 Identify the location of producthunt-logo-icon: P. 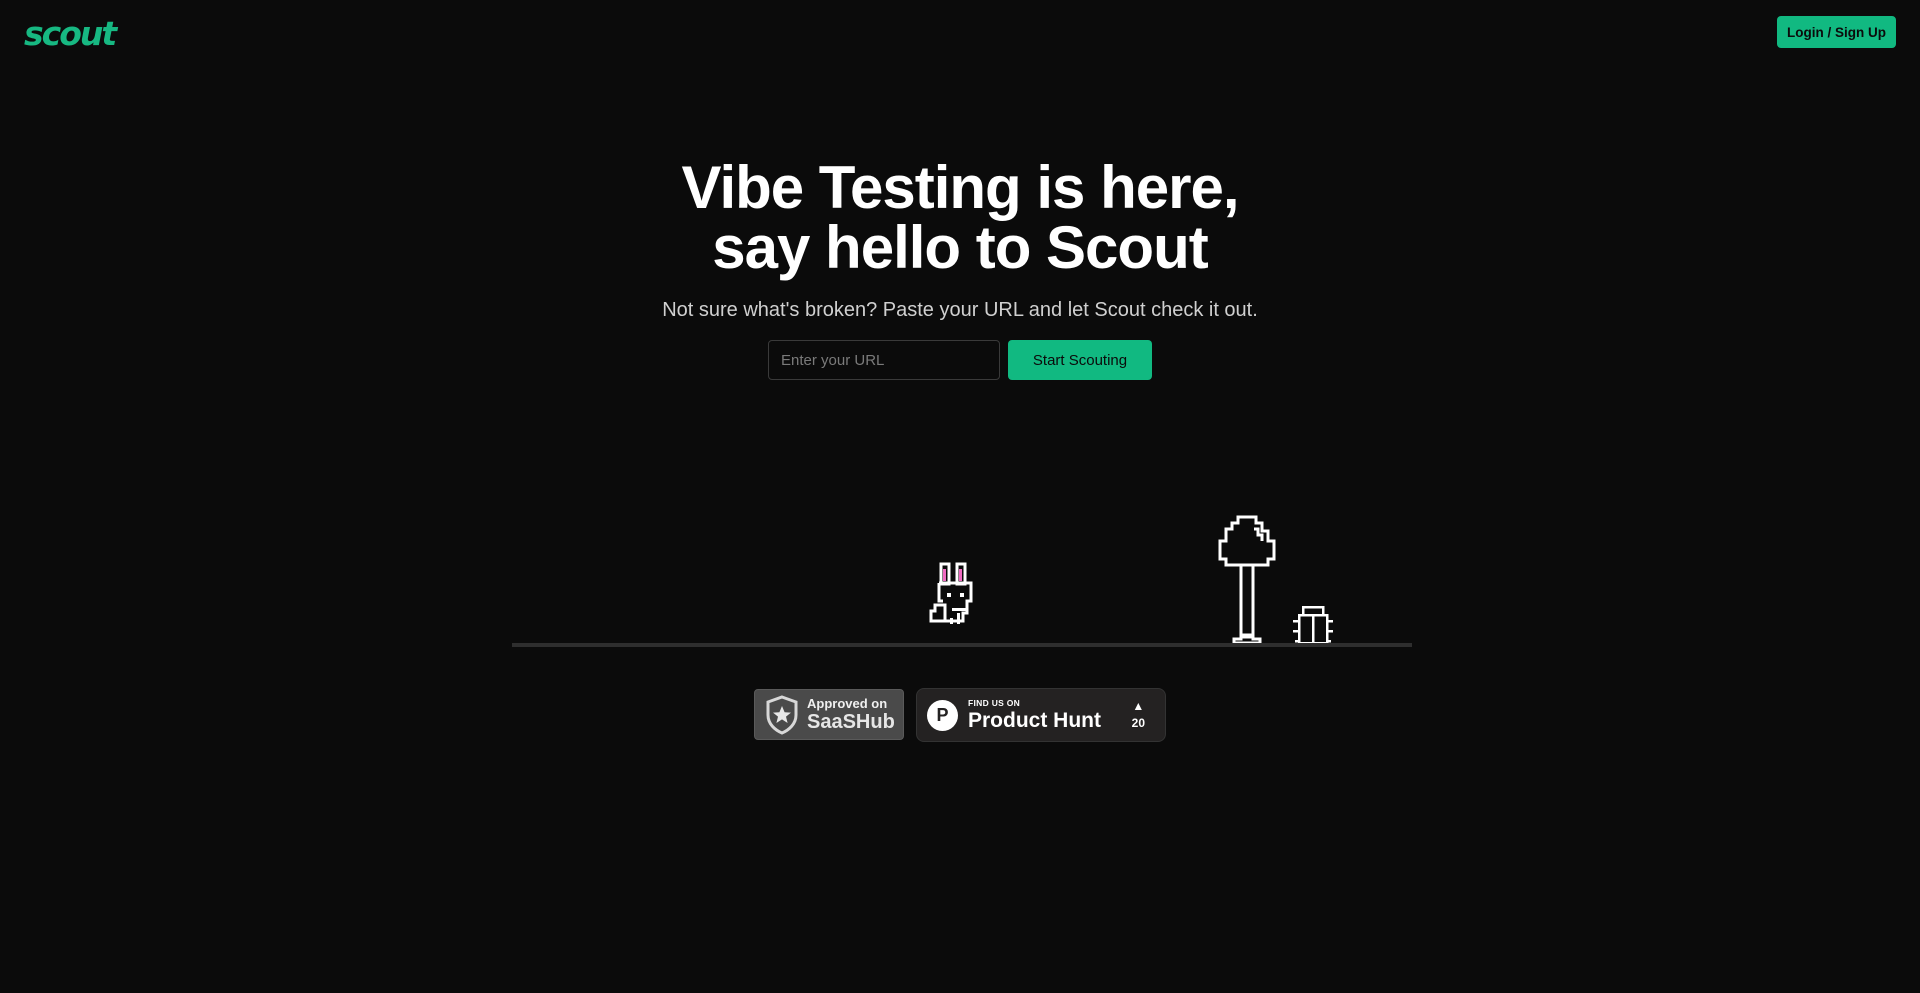
(942, 715).